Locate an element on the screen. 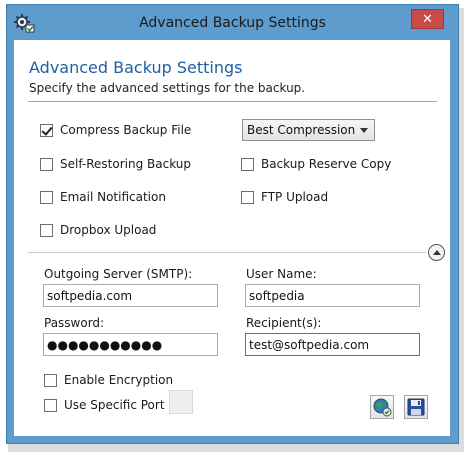 The image size is (471, 459). dropbox-upload-checkbox: Dropbox Upload is located at coordinates (98, 230).